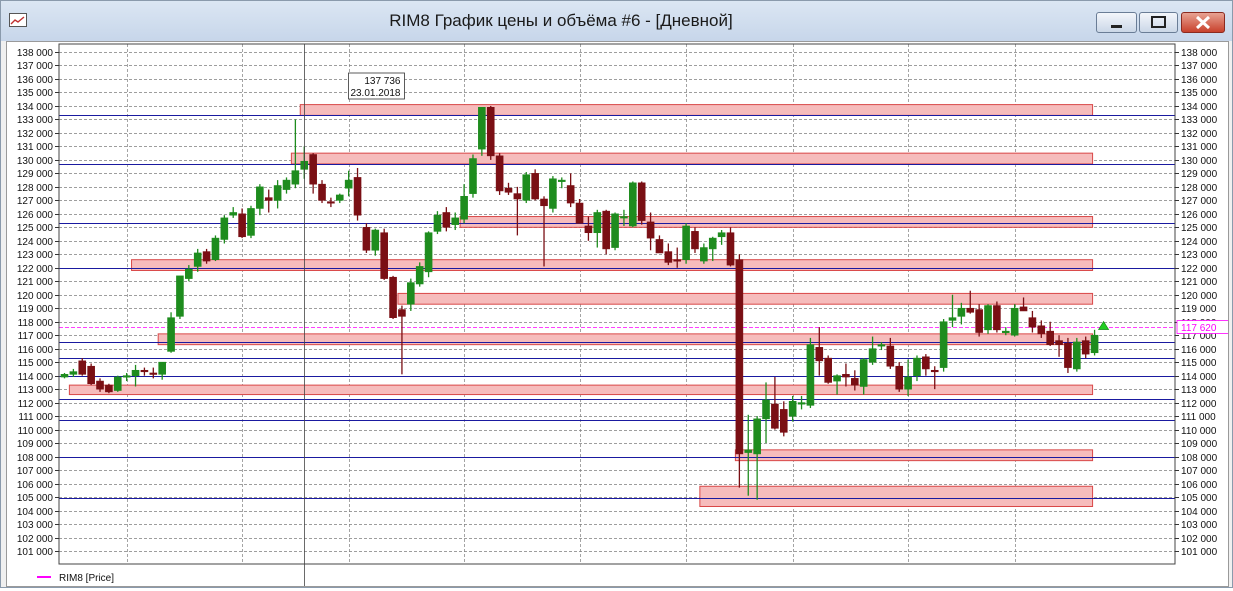  Describe the element at coordinates (1199, 390) in the screenshot. I see `y-tick-label-right: 113 000` at that location.